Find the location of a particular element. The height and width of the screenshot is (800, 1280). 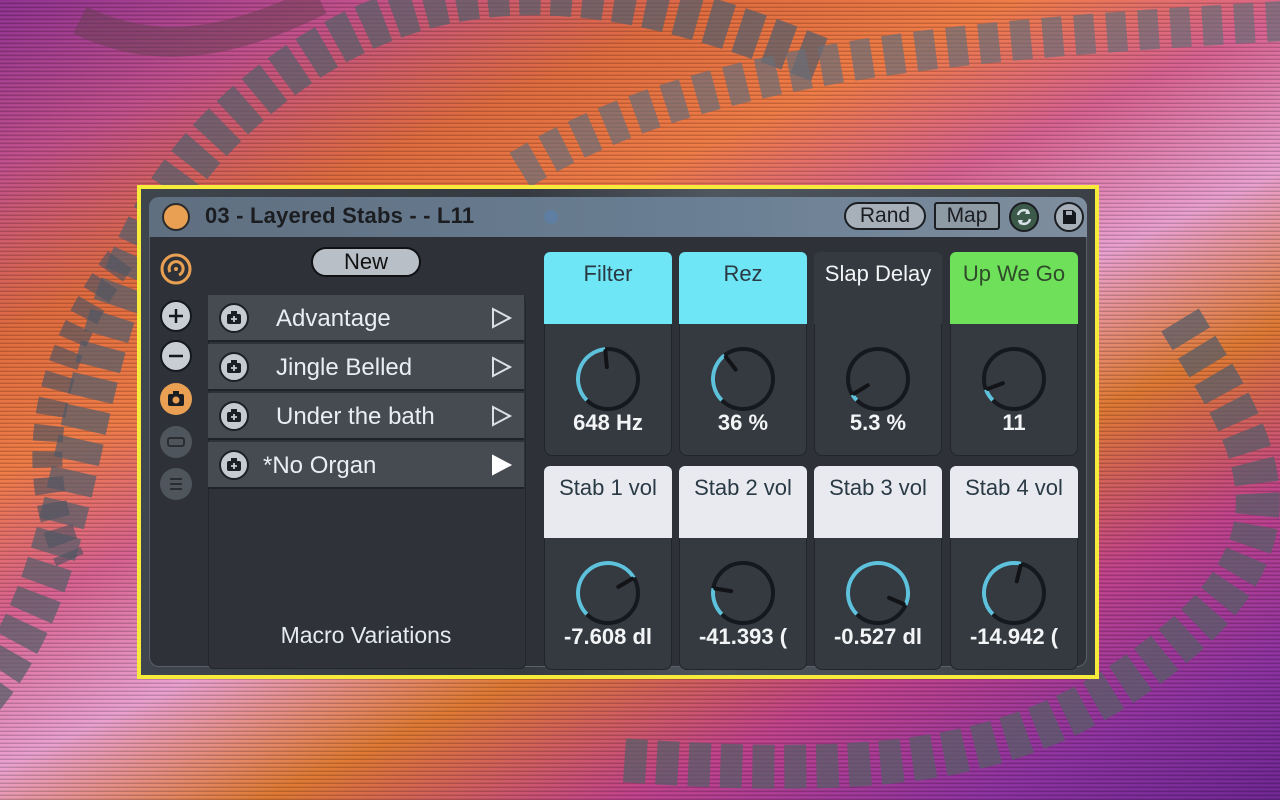

map-button: Map is located at coordinates (967, 216).